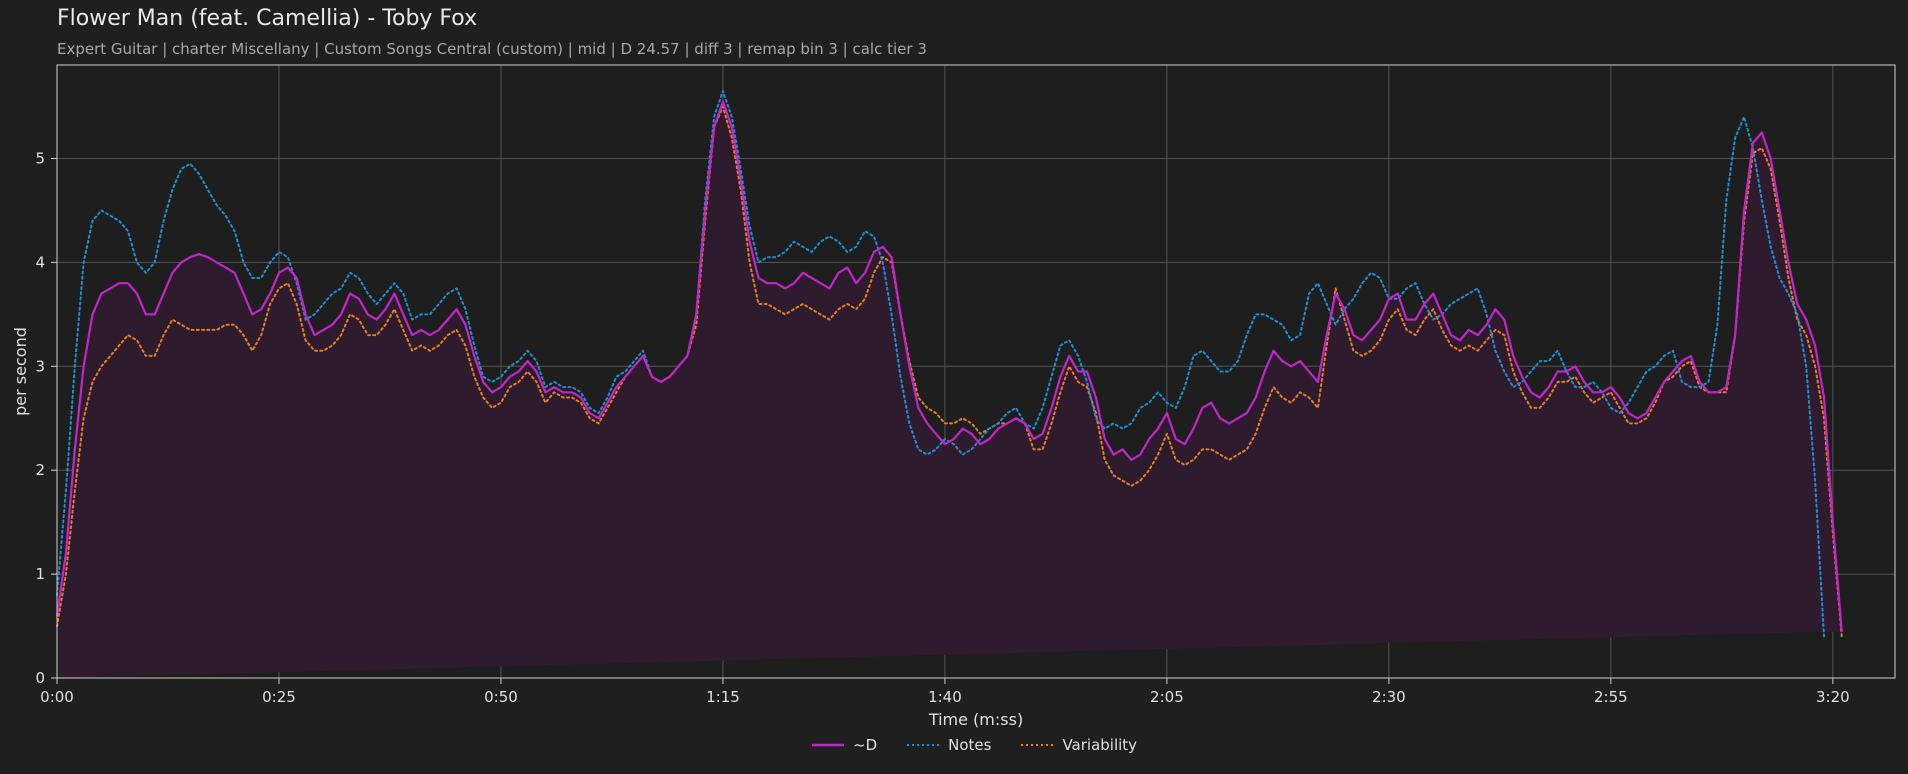  I want to click on legend-item-d: ~D, so click(844, 745).